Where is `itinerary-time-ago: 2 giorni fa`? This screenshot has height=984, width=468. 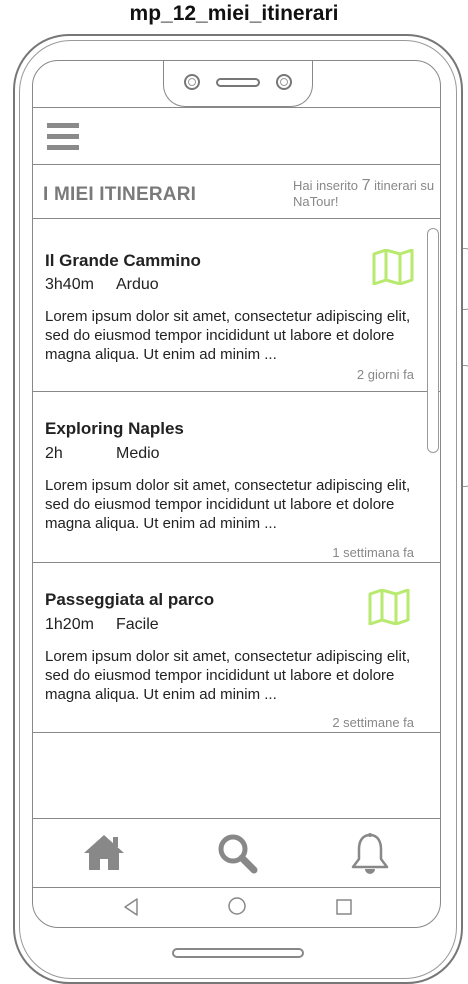
itinerary-time-ago: 2 giorni fa is located at coordinates (385, 374).